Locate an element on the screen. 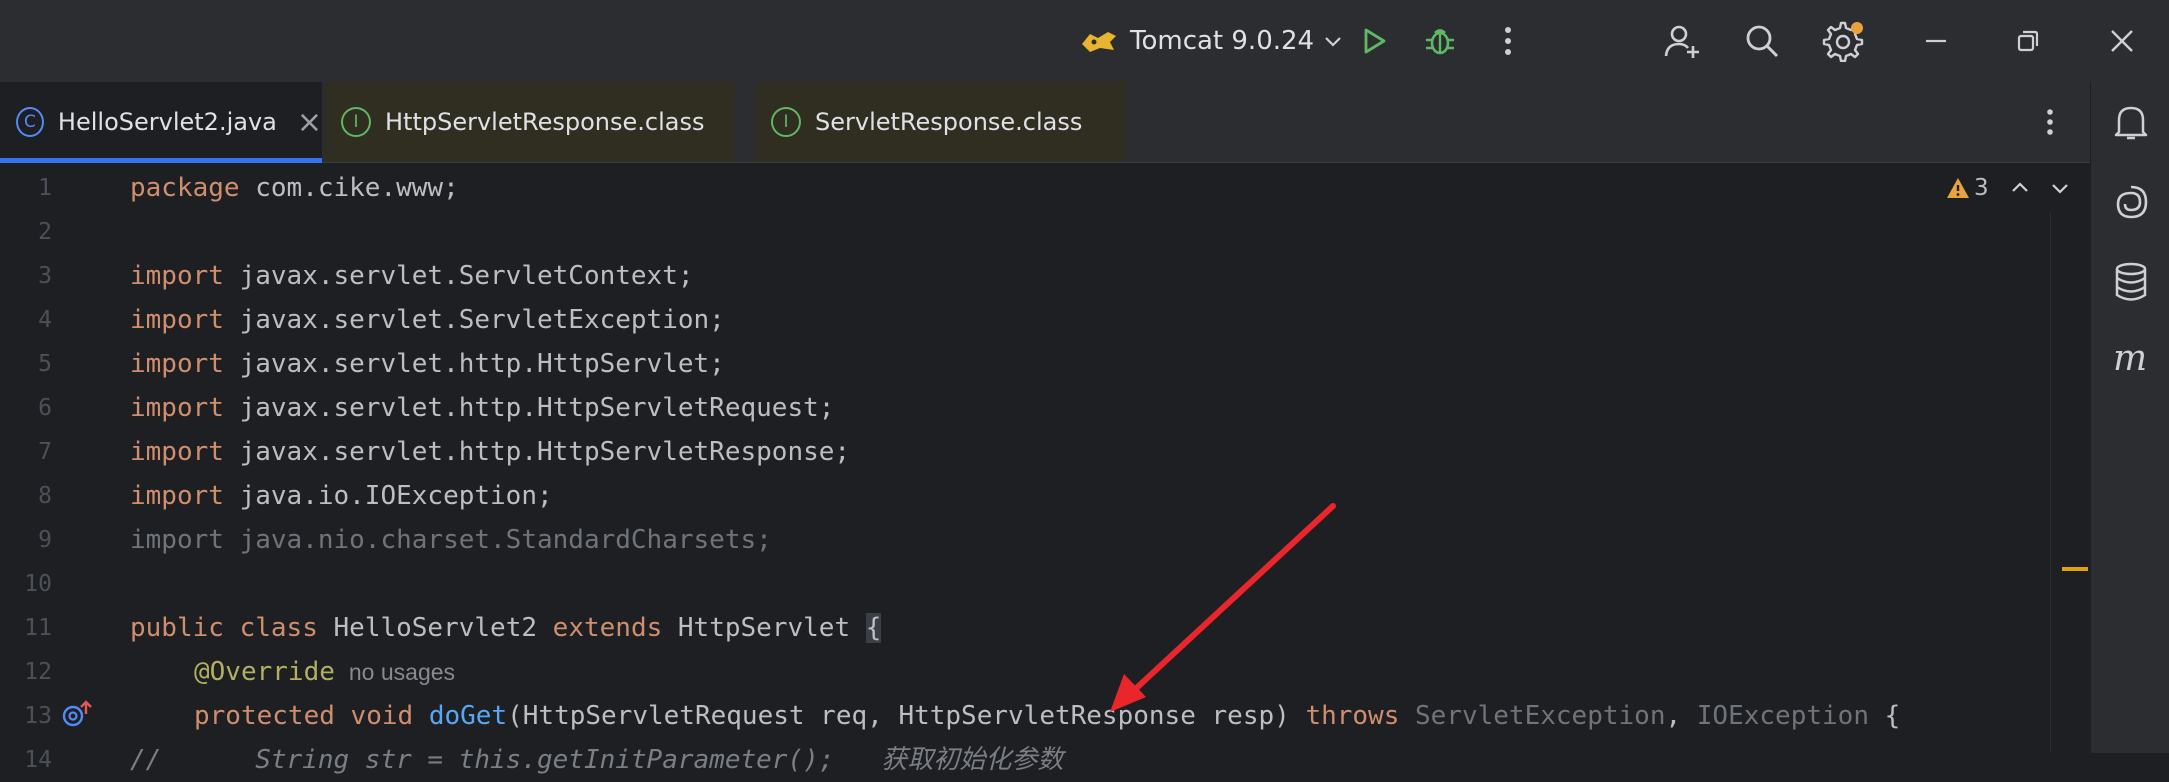 This screenshot has height=782, width=2169. import-path: javax.servlet.ServletContext; is located at coordinates (458, 276).